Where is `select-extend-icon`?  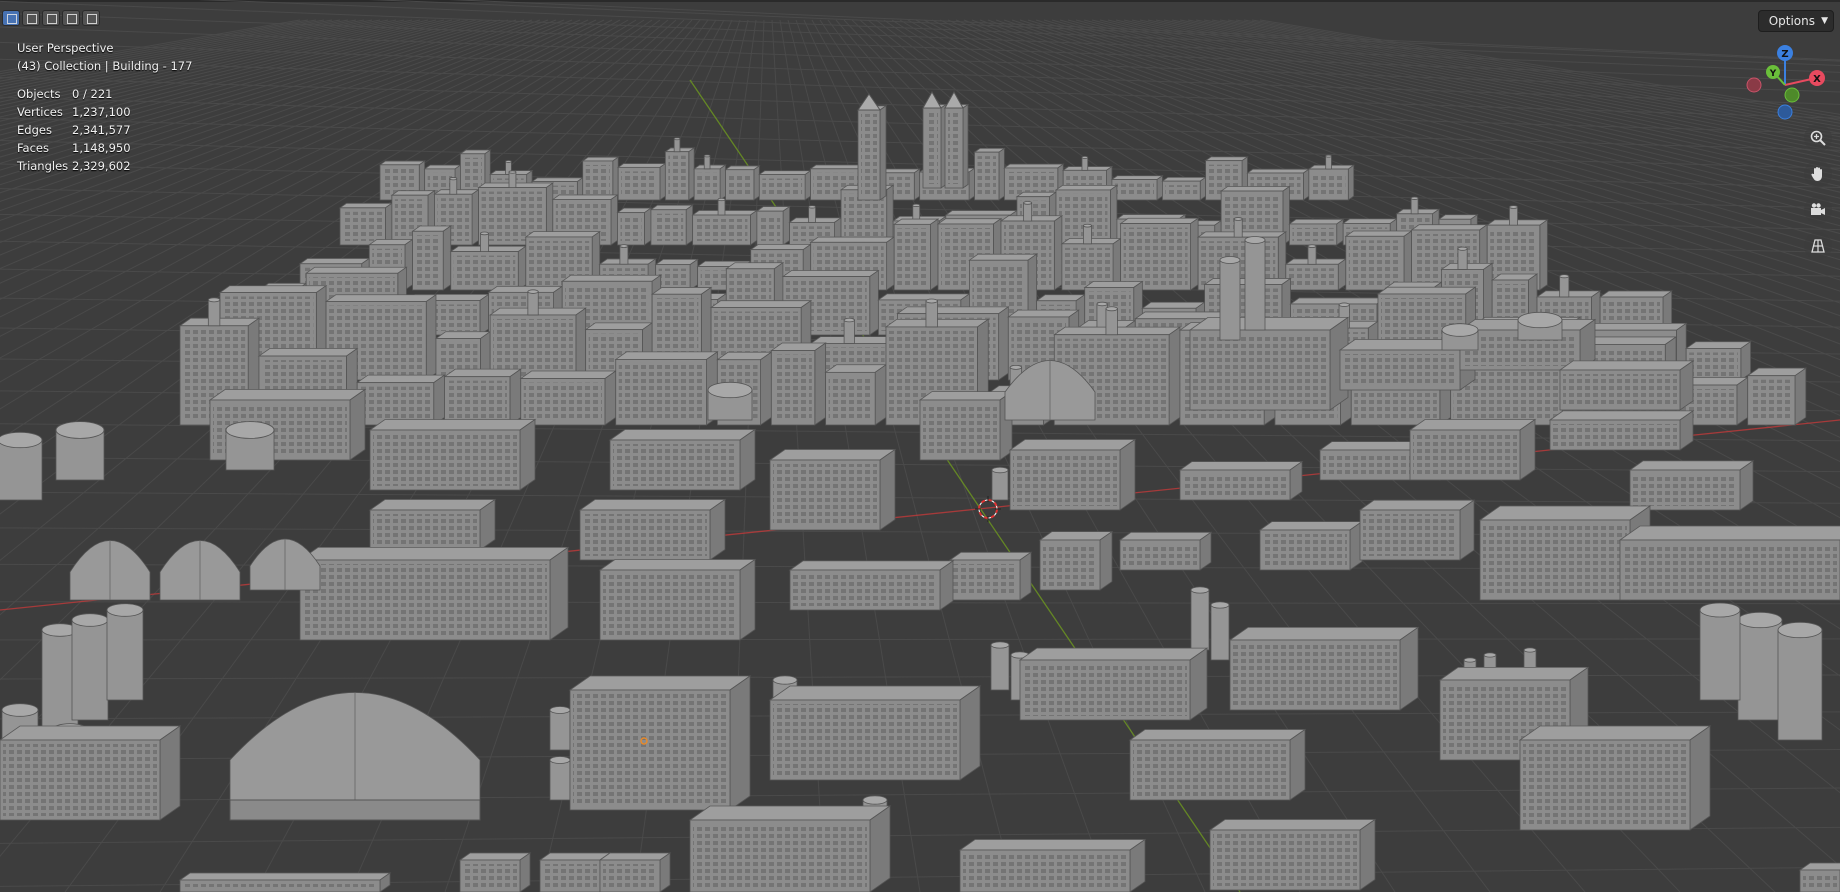
select-extend-icon is located at coordinates (31, 18).